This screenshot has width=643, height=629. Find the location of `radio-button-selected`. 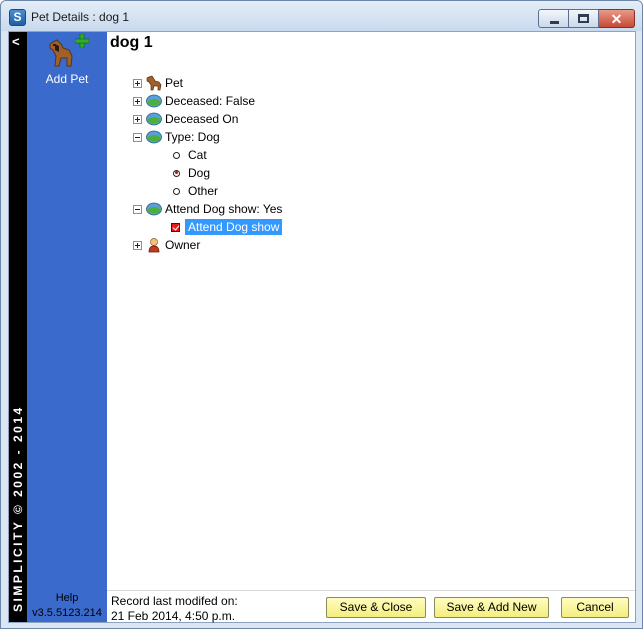

radio-button-selected is located at coordinates (176, 173).